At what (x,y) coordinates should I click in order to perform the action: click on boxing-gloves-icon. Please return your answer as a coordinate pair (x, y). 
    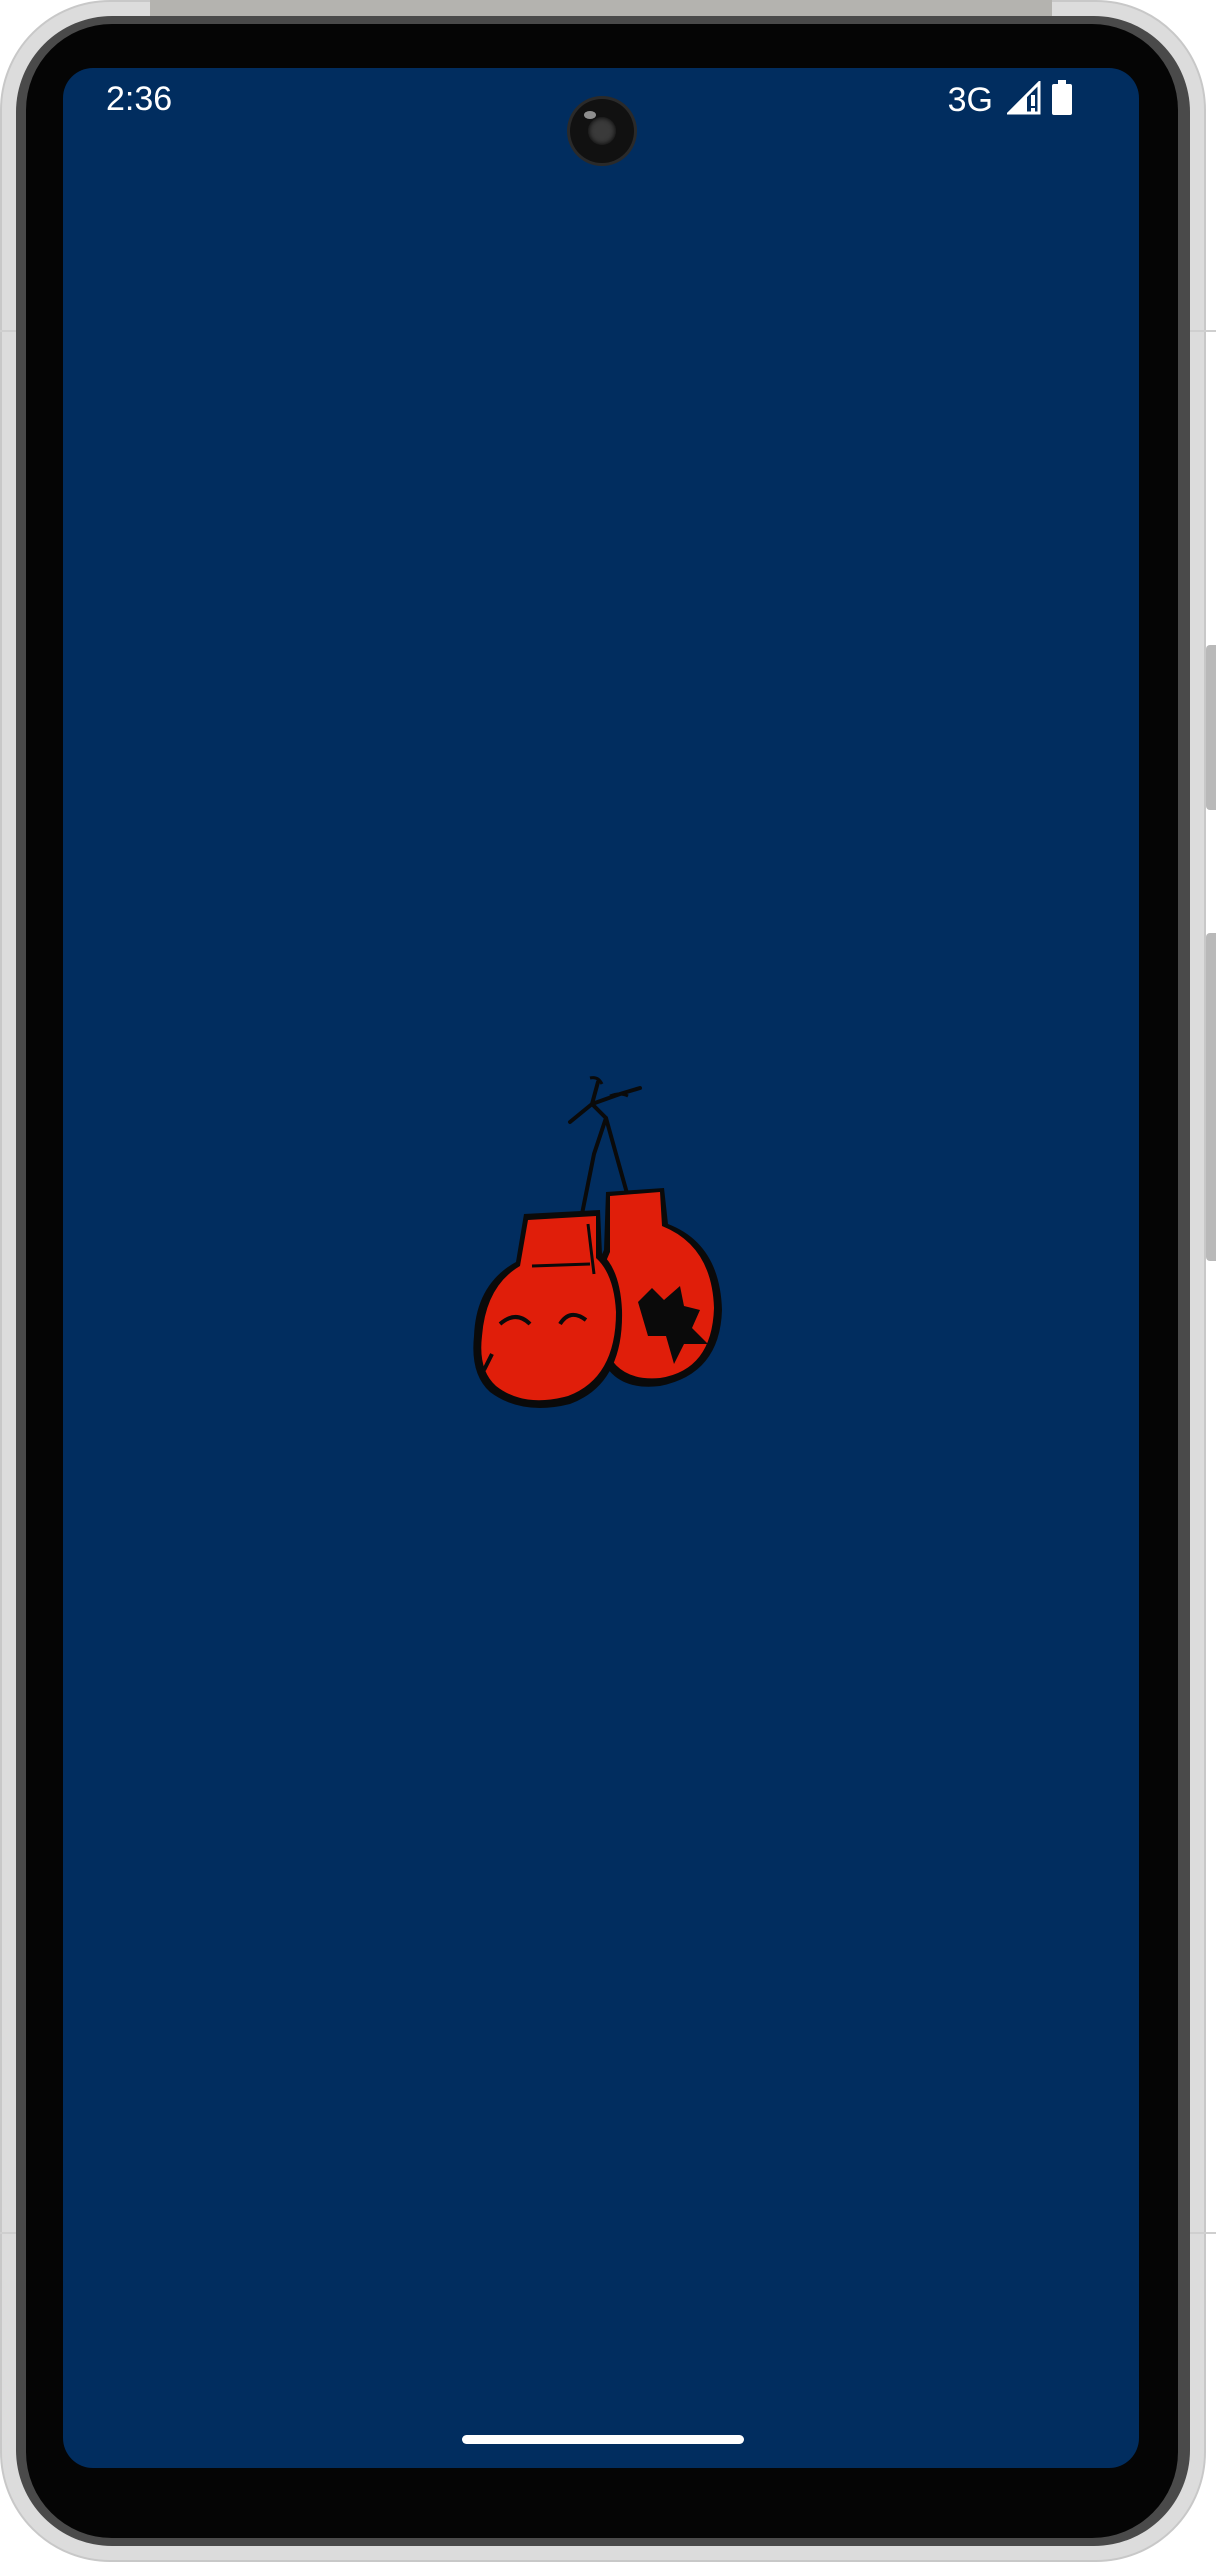
    Looking at the image, I should click on (610, 1274).